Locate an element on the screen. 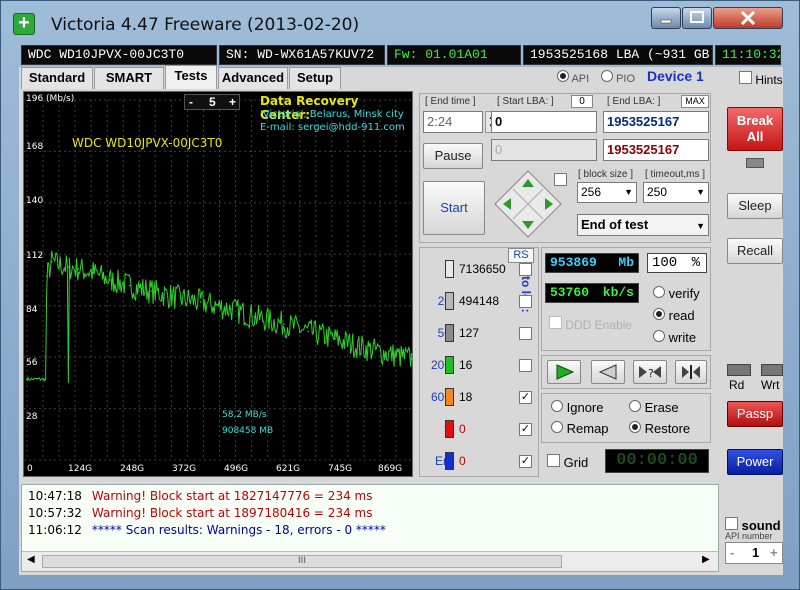 Image resolution: width=800 pixels, height=590 pixels. window-title: Victoria 4.47 Freeware (2013-02-20) is located at coordinates (205, 25).